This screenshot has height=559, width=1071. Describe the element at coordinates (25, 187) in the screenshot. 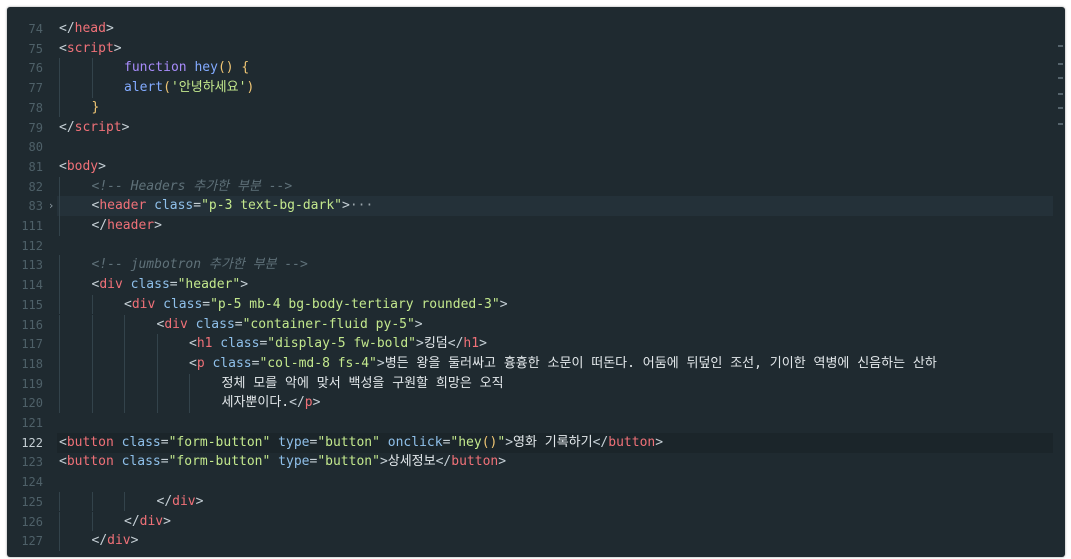

I see `line-number: 82` at that location.